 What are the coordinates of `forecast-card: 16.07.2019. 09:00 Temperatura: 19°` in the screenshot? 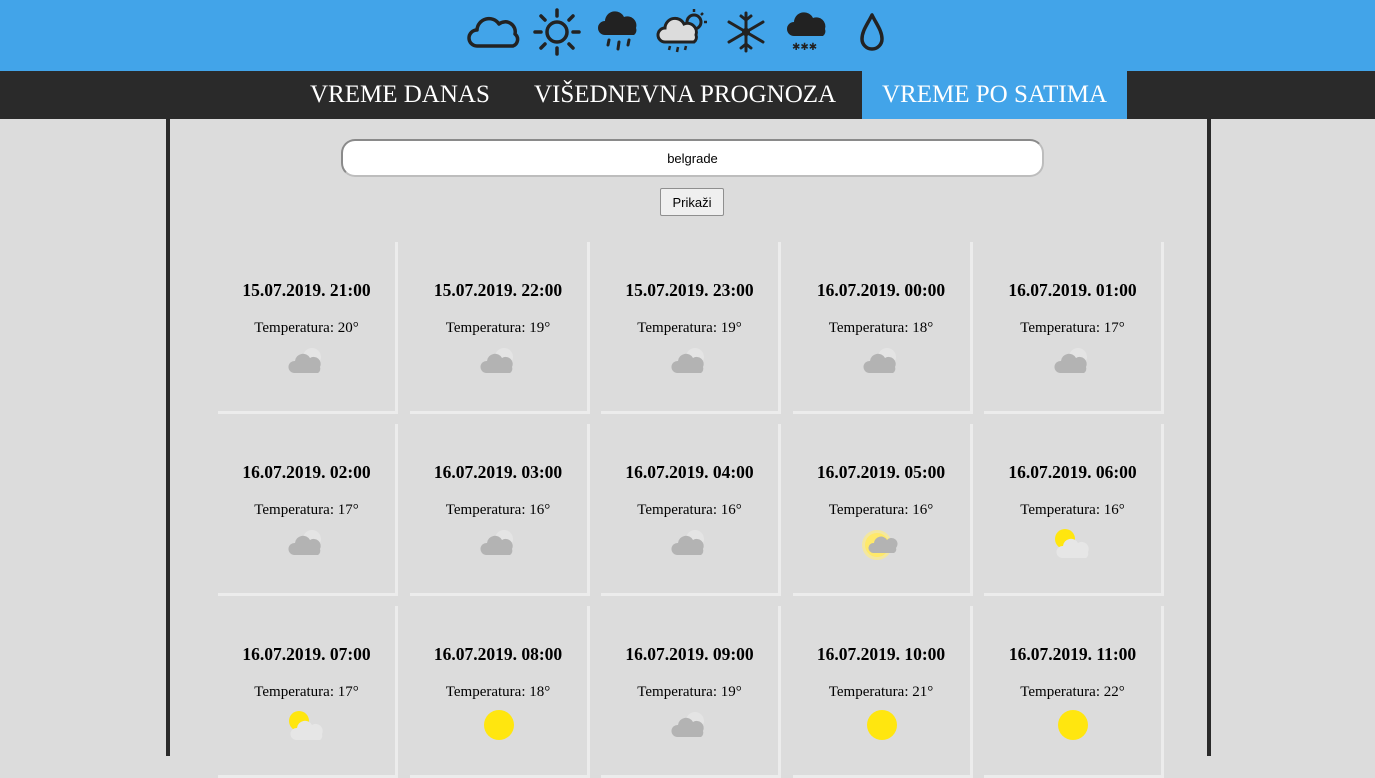 It's located at (691, 692).